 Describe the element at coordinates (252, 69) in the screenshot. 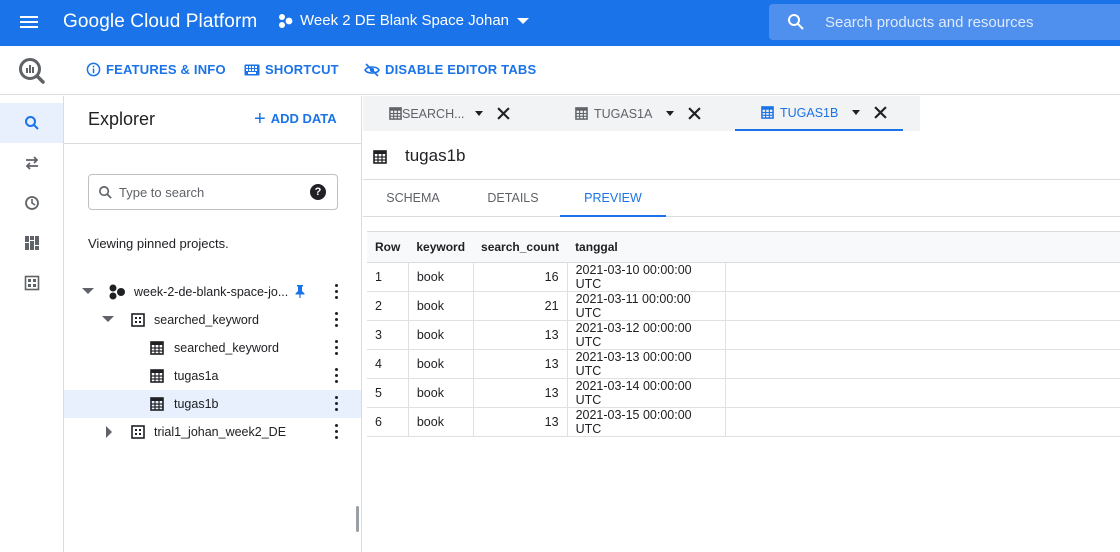

I see `keyboard-icon` at that location.